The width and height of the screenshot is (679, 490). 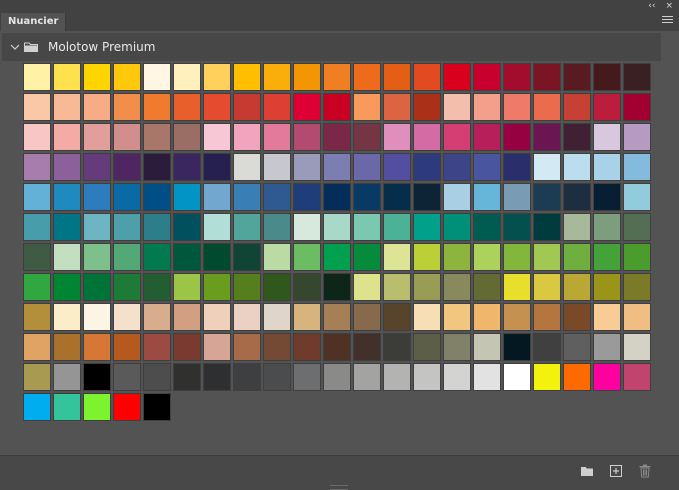 What do you see at coordinates (15, 47) in the screenshot?
I see `chevron-down-icon` at bounding box center [15, 47].